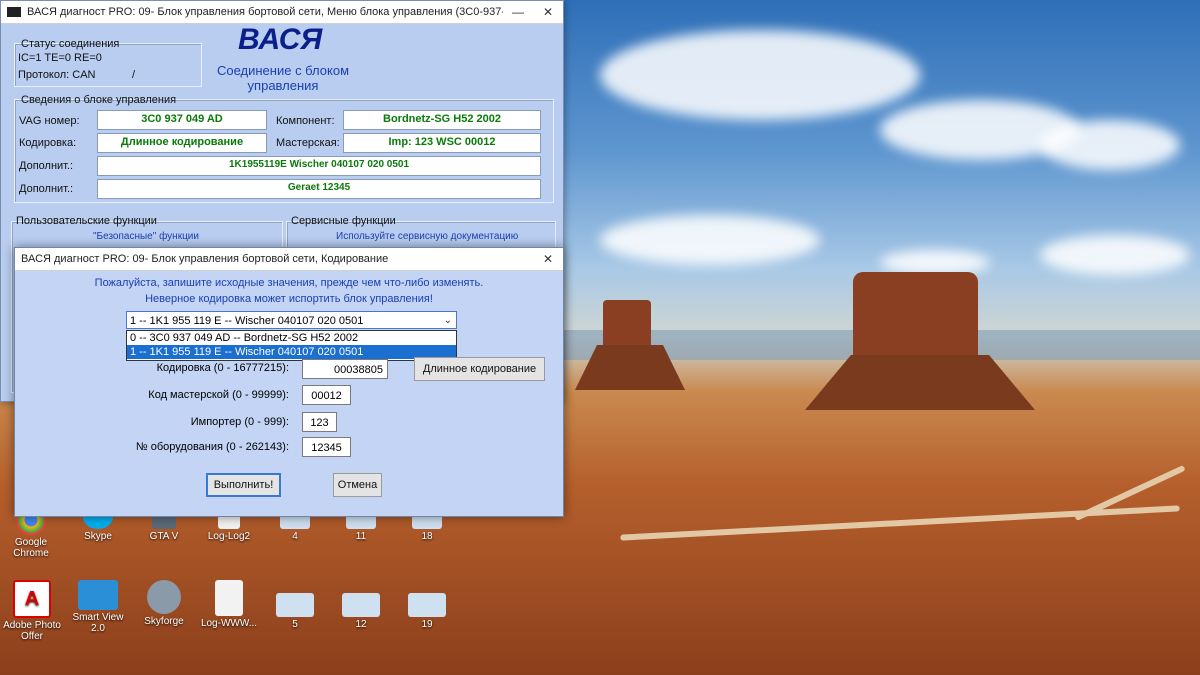 Image resolution: width=1200 pixels, height=675 pixels. What do you see at coordinates (427, 624) in the screenshot?
I see `desktop-icon-label: 19` at bounding box center [427, 624].